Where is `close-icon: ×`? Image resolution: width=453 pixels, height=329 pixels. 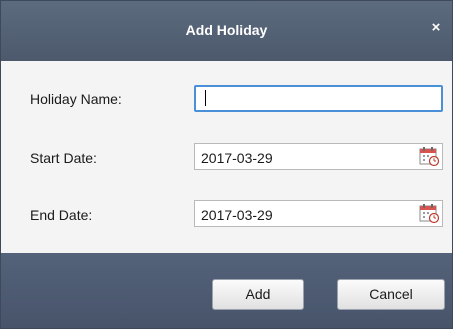 close-icon: × is located at coordinates (436, 28).